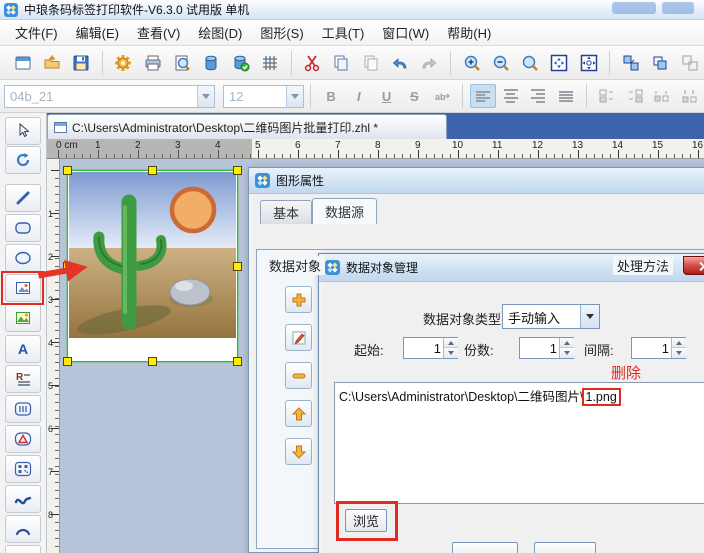 The height and width of the screenshot is (553, 704). I want to click on copy-button, so click(341, 63).